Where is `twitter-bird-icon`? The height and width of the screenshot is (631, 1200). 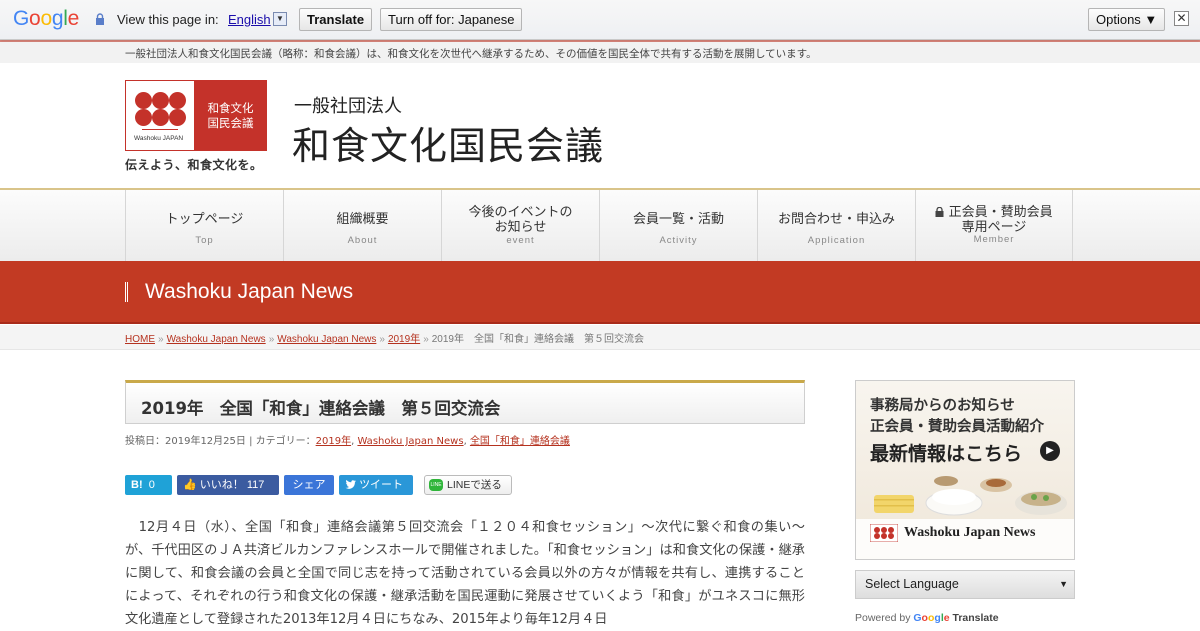
twitter-bird-icon is located at coordinates (350, 484).